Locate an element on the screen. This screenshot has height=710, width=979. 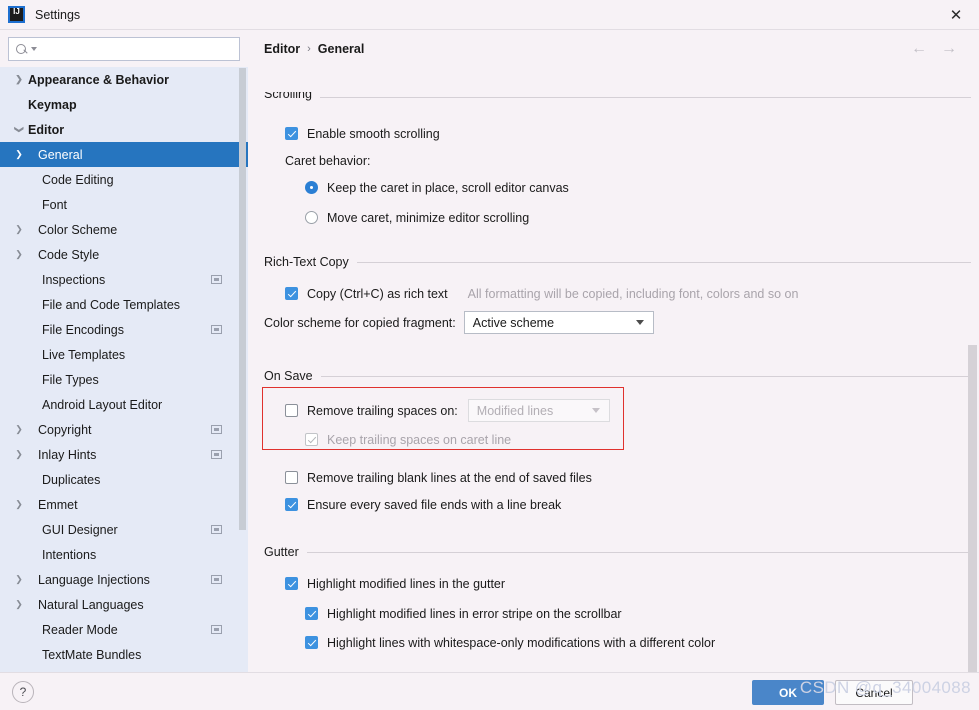
sidebar-item-gui-designer: GUI Designer is located at coordinates (124, 529).